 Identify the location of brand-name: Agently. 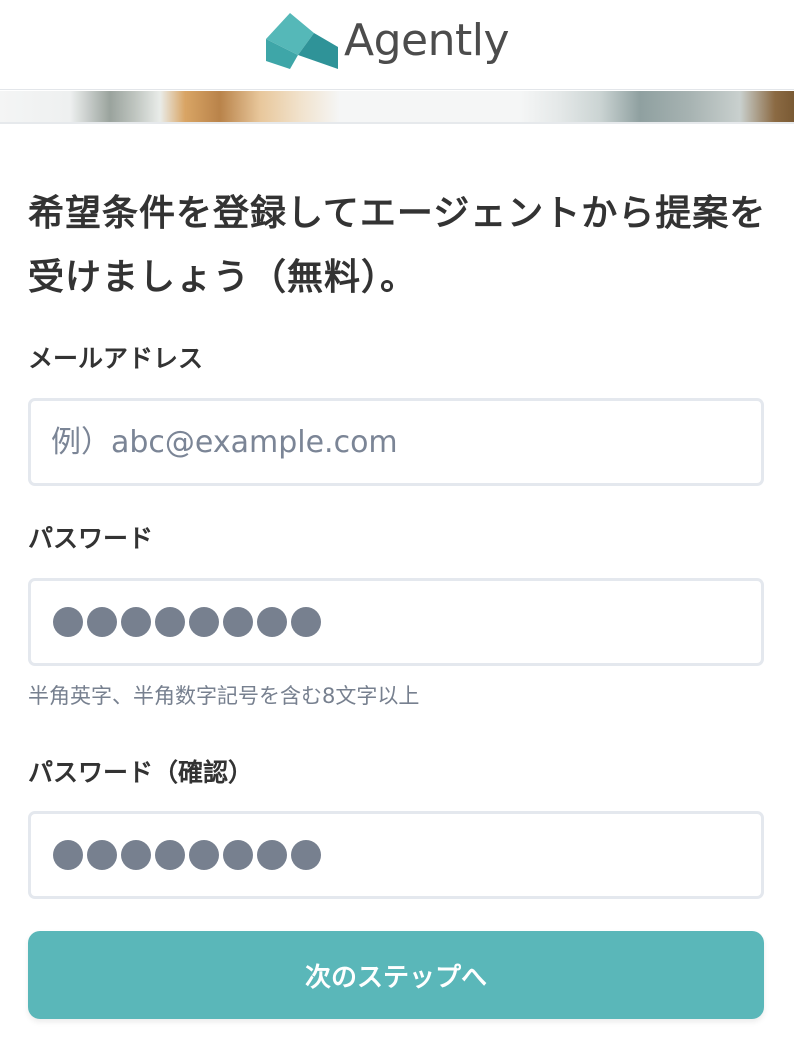
(427, 40).